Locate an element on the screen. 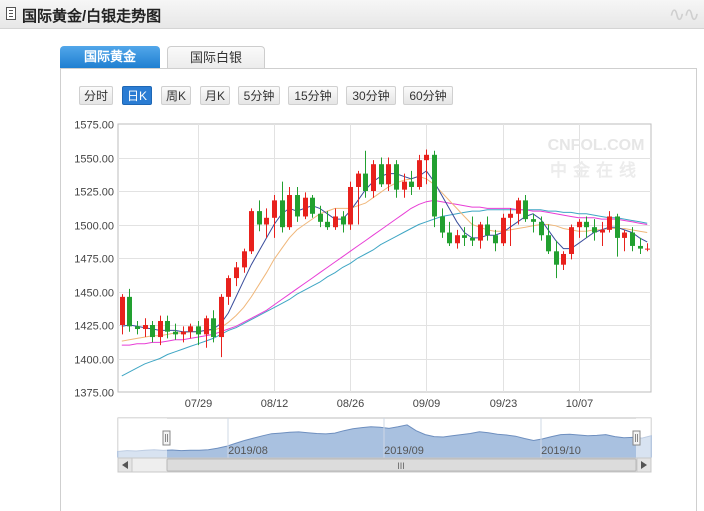 This screenshot has height=511, width=704. navigator-label: 2019/09 is located at coordinates (404, 451).